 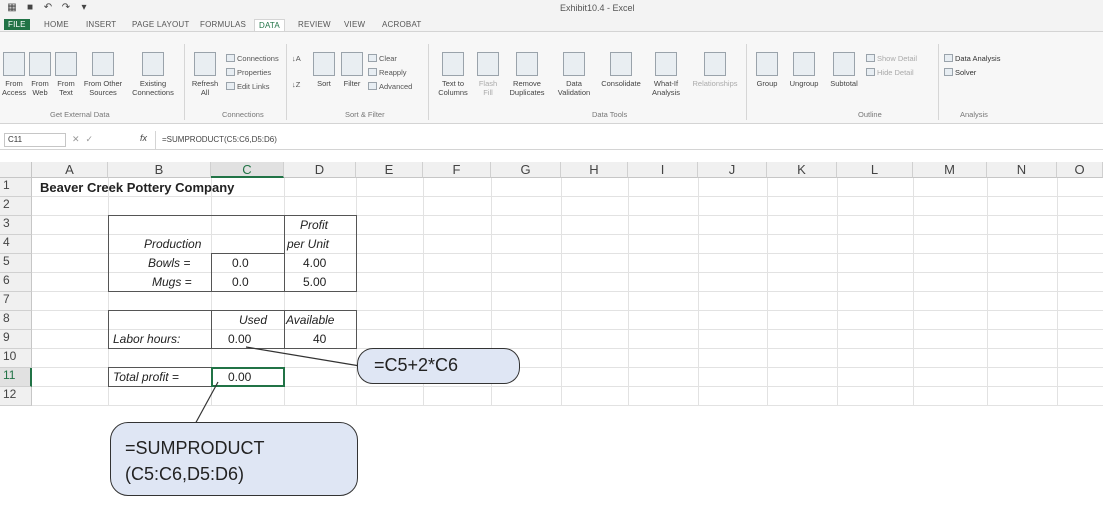 What do you see at coordinates (247, 170) in the screenshot?
I see `column-header-c: C` at bounding box center [247, 170].